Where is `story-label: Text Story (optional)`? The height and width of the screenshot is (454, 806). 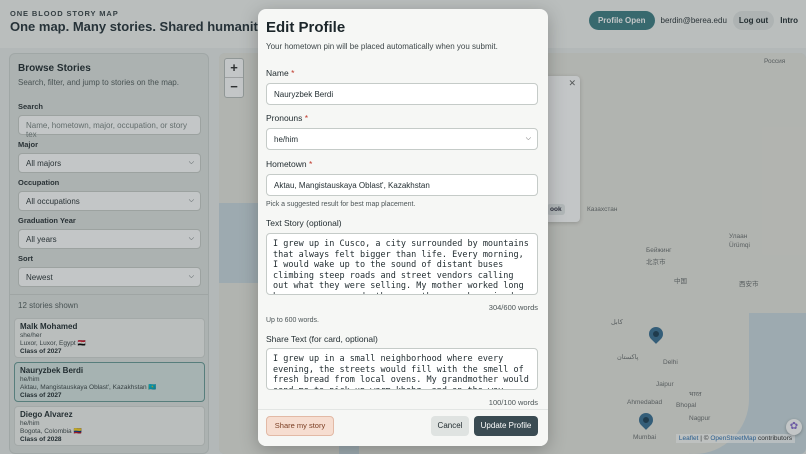
story-label: Text Story (optional) is located at coordinates (304, 223).